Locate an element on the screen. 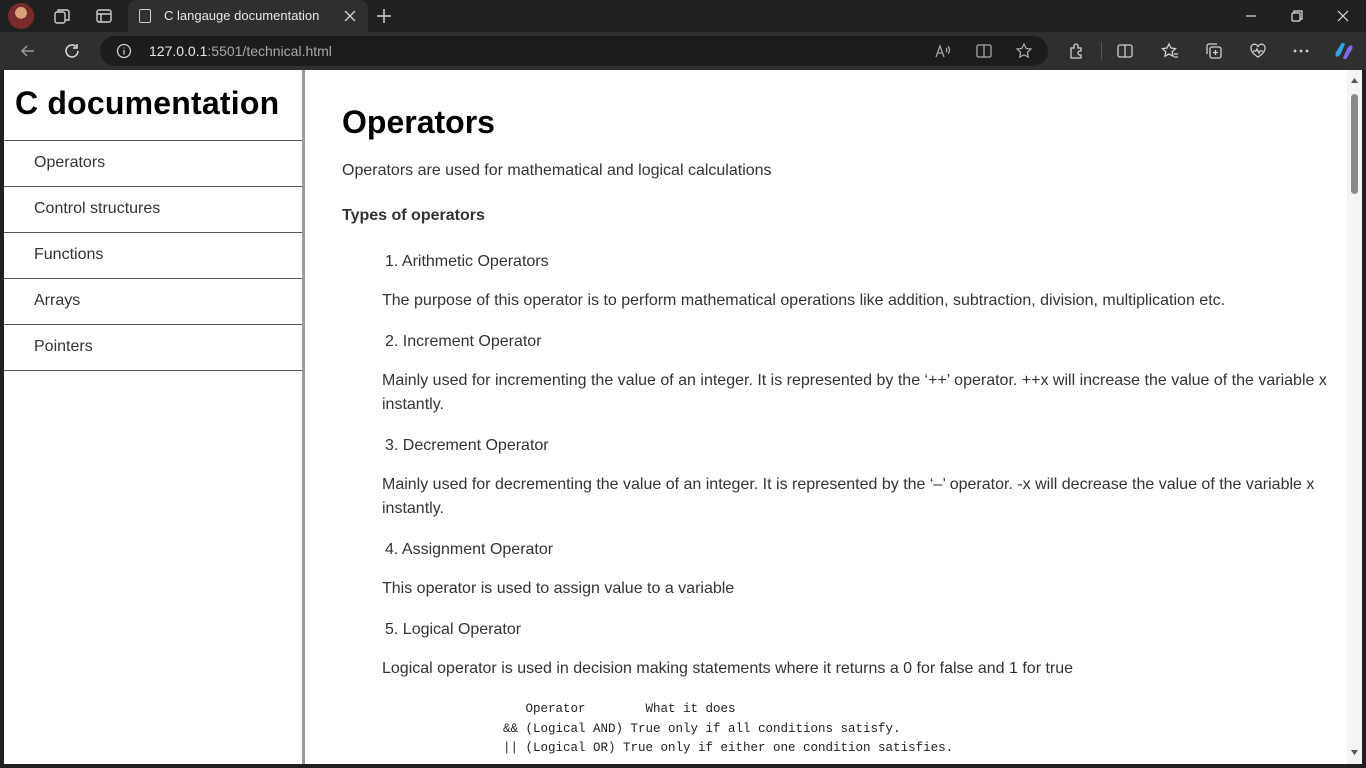 This screenshot has height=768, width=1366. code-line: Operator What it does is located at coordinates (619, 709).